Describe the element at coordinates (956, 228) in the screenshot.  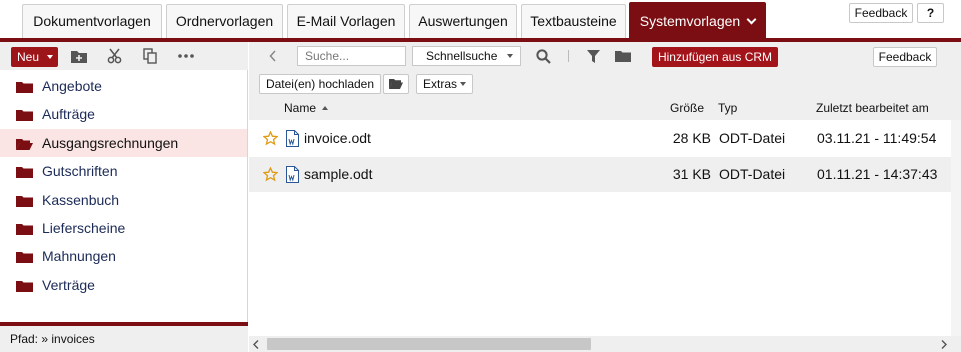
I see `vertical-scrollbar` at that location.